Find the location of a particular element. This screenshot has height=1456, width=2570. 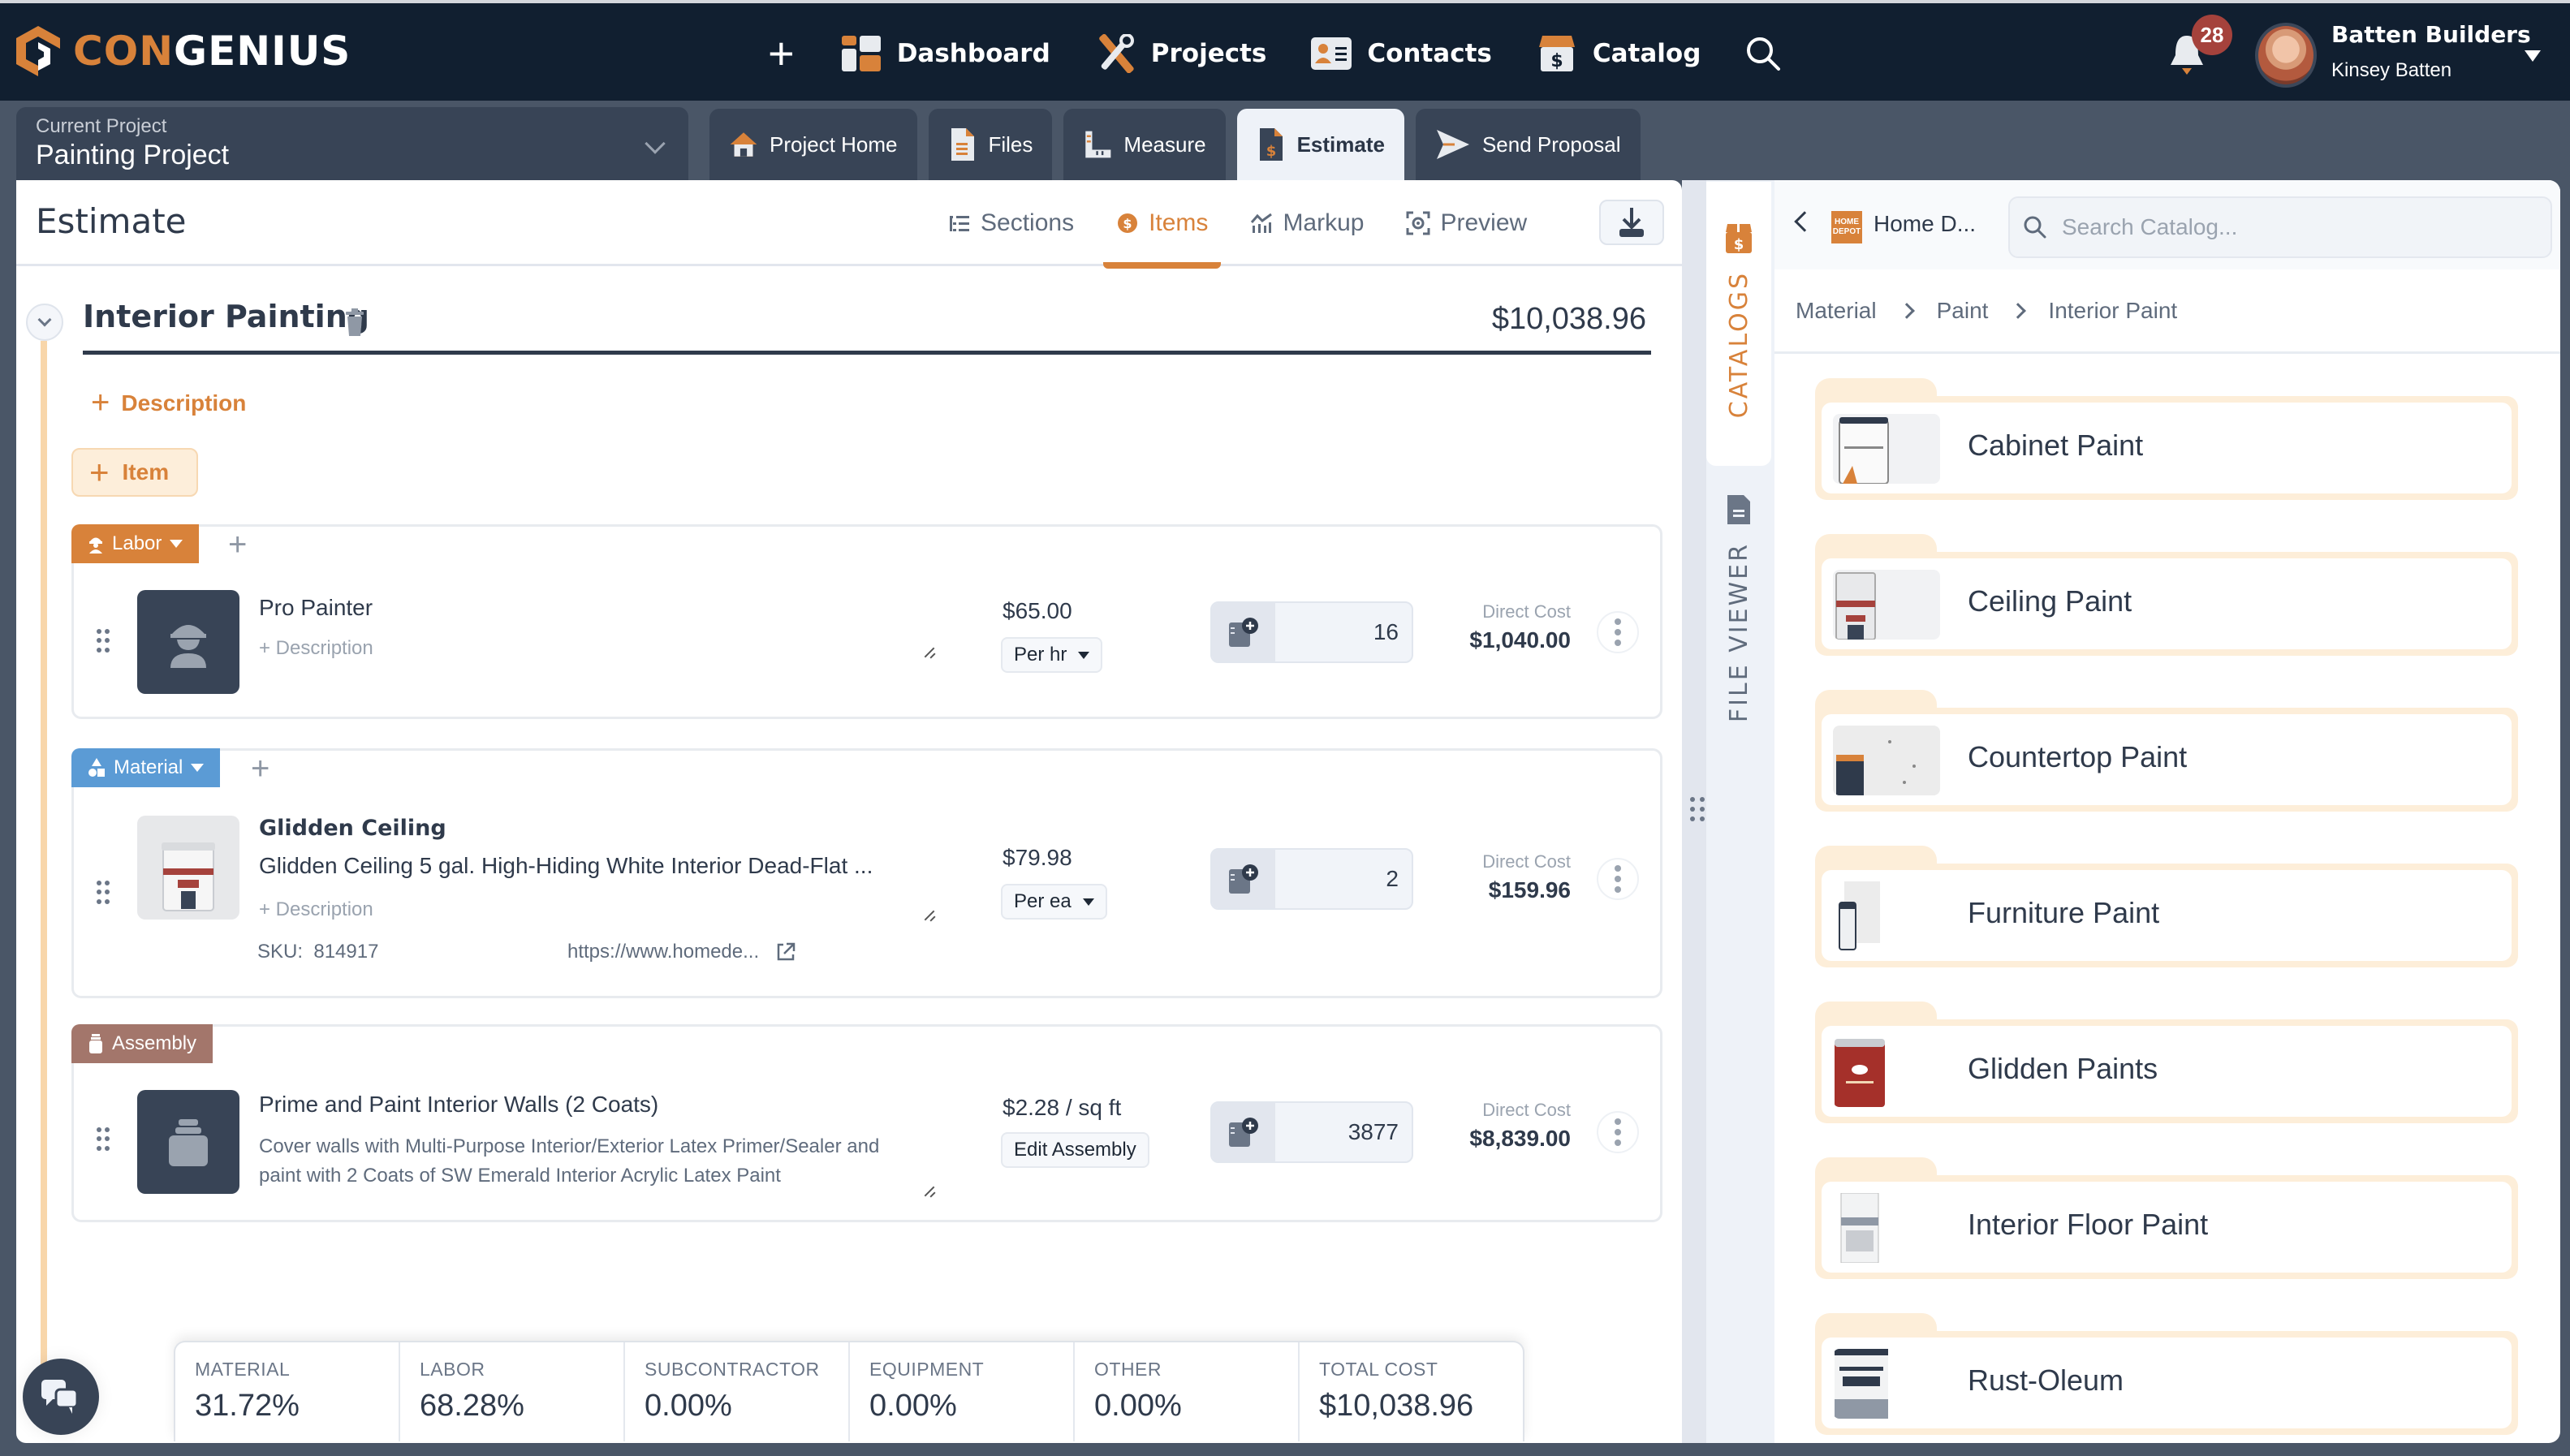

section-title: Interior Painting is located at coordinates (226, 316).